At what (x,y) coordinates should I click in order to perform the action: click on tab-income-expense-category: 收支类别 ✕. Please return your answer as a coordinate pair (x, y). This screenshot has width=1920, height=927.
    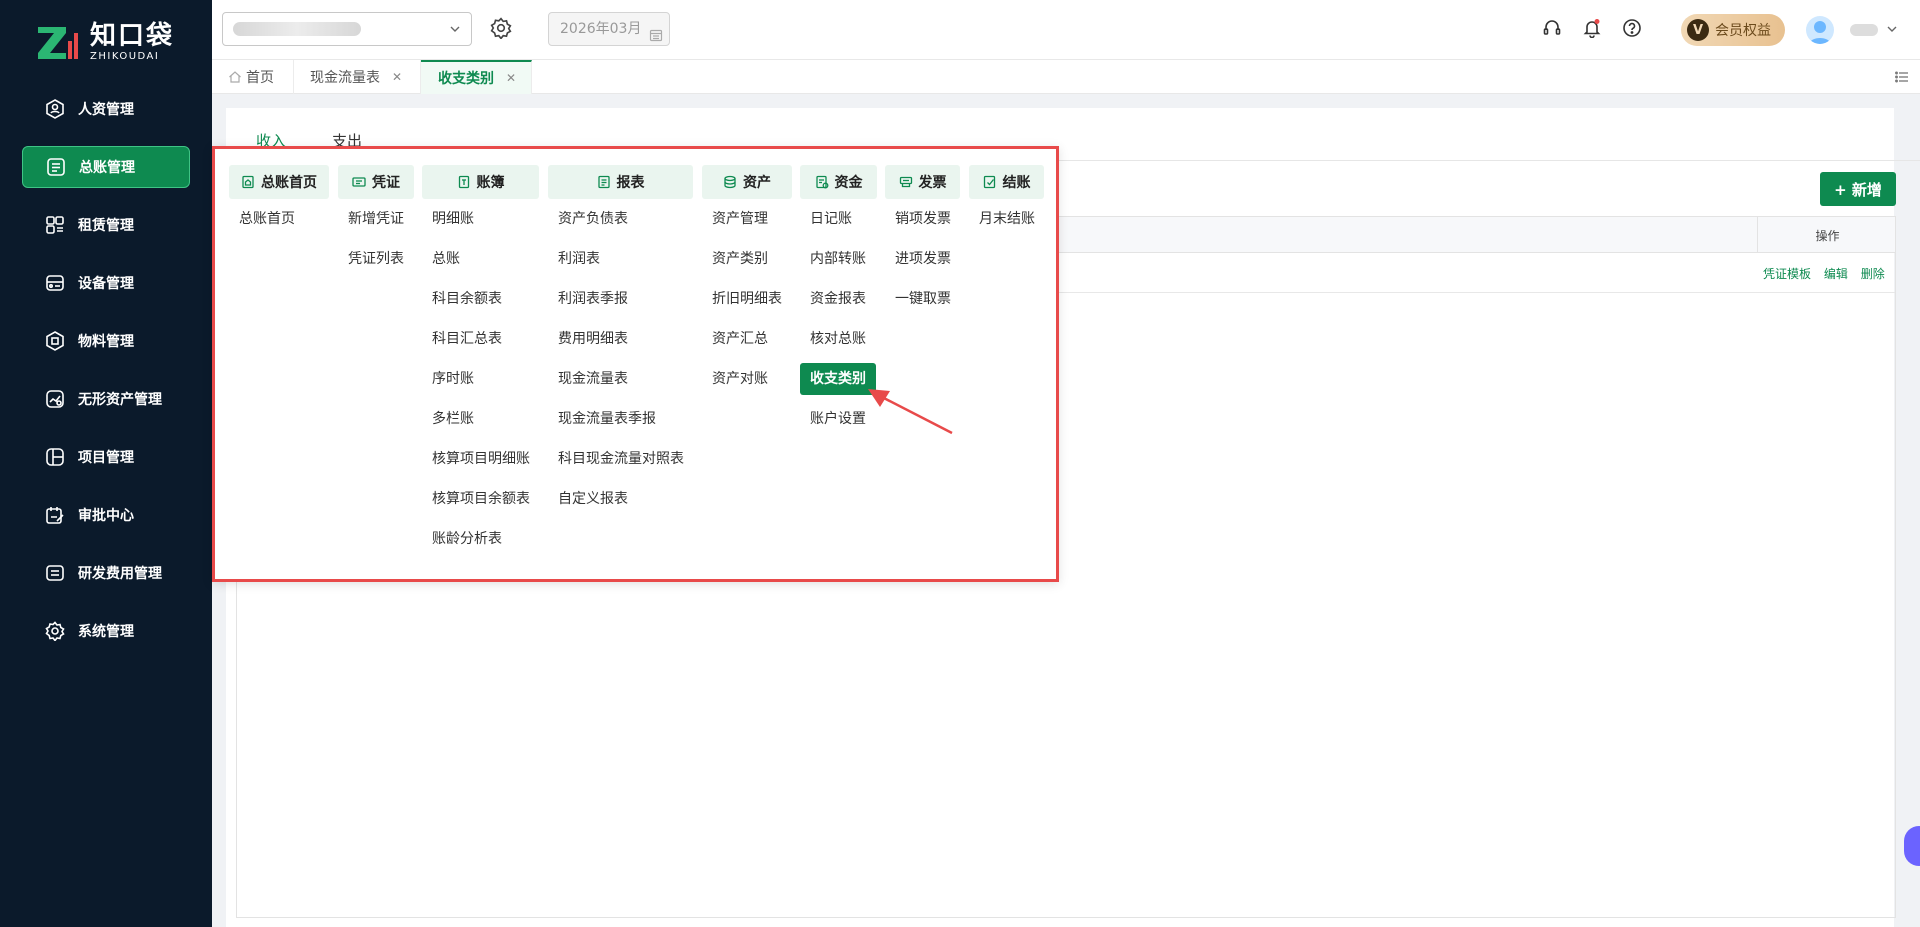
    Looking at the image, I should click on (476, 77).